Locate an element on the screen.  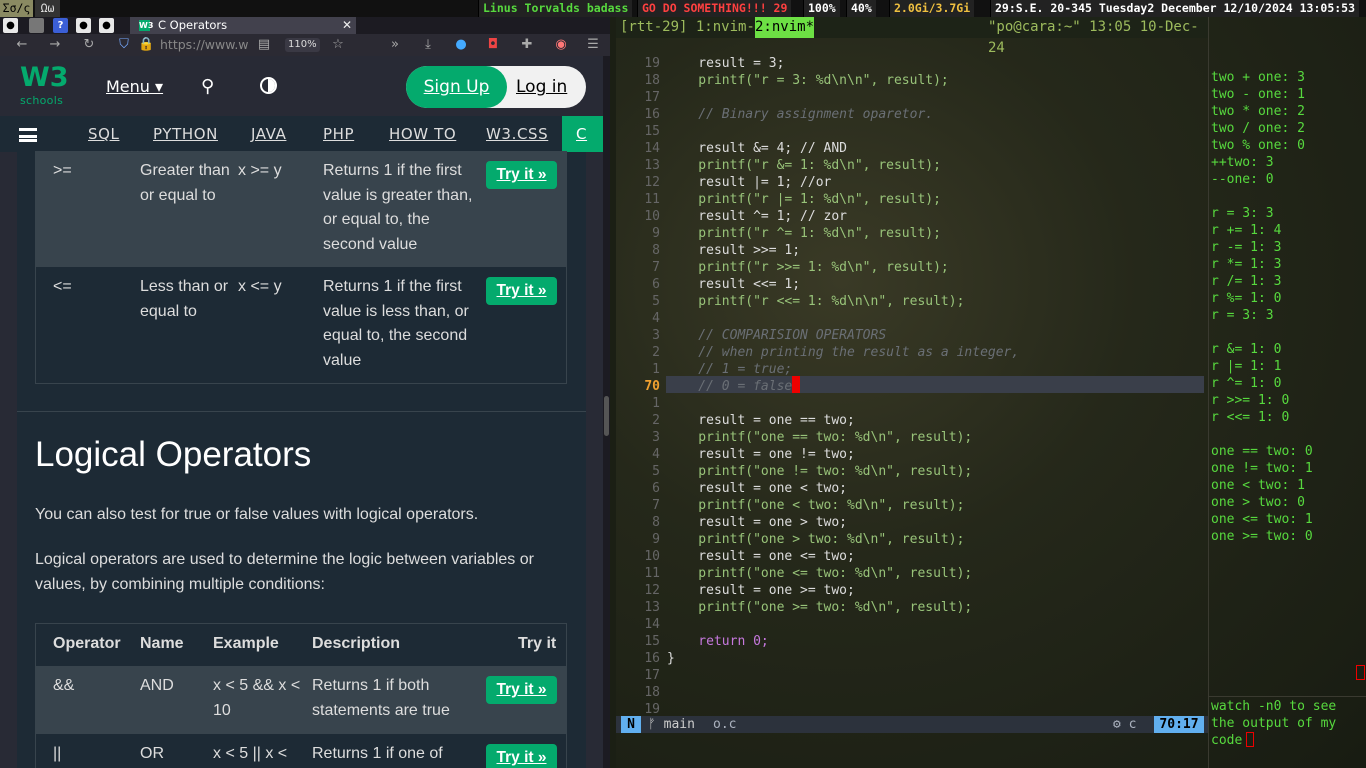
editor-cursor is located at coordinates (796, 384).